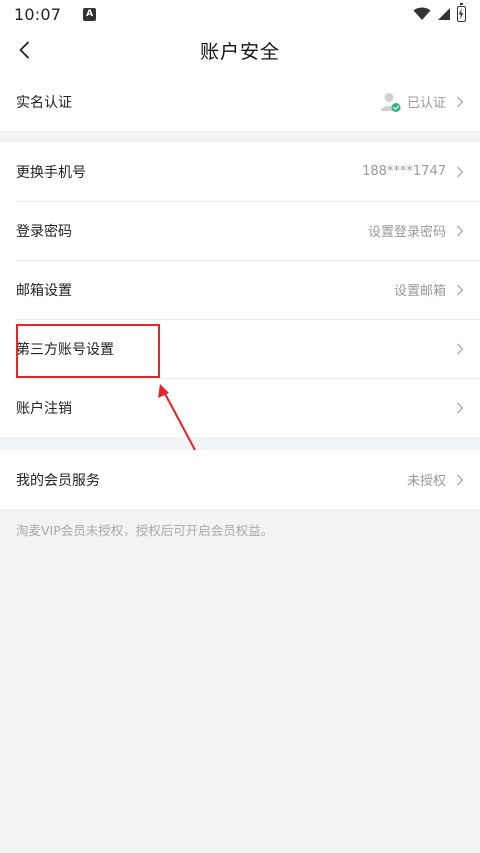 The height and width of the screenshot is (853, 480). Describe the element at coordinates (88, 351) in the screenshot. I see `highlight-box` at that location.